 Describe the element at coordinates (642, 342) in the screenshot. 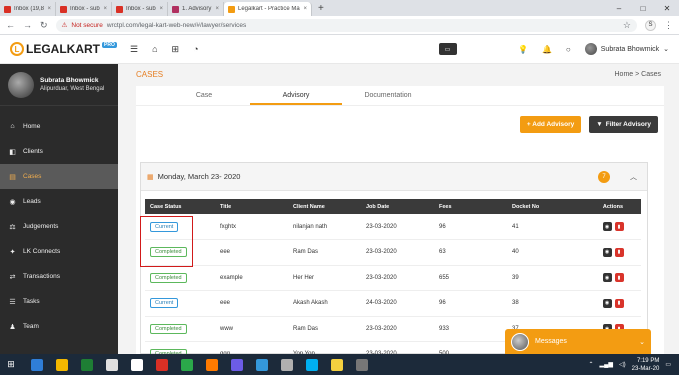

I see `chevron-down-icon: ⌄` at that location.